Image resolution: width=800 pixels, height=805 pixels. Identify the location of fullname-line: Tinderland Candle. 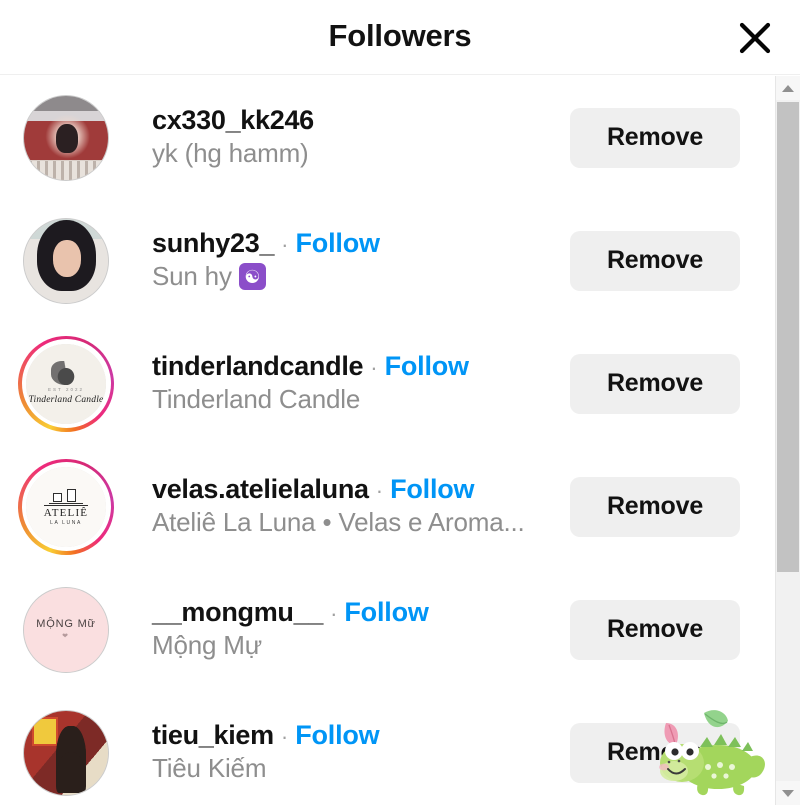
(361, 399).